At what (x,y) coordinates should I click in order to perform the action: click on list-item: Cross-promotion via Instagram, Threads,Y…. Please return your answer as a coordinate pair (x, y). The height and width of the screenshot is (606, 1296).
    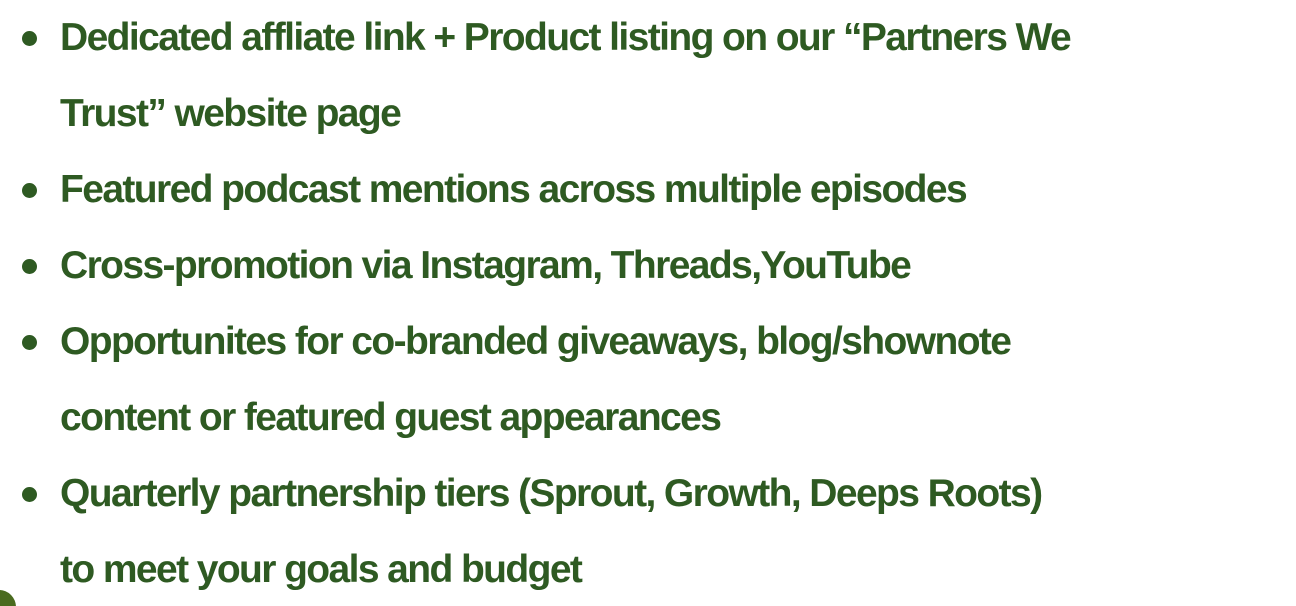
    Looking at the image, I should click on (648, 266).